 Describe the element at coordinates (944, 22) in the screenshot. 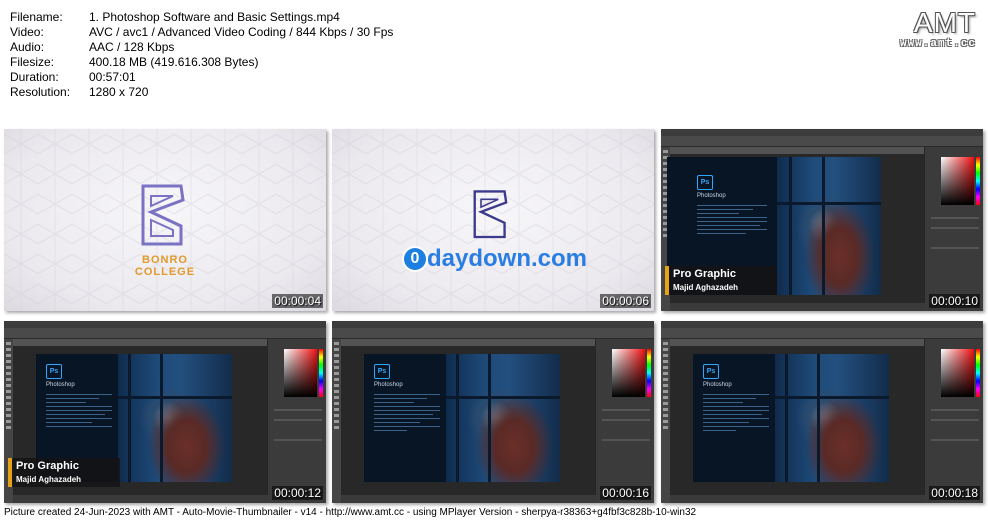

I see `amt-logo-text: AMT` at that location.